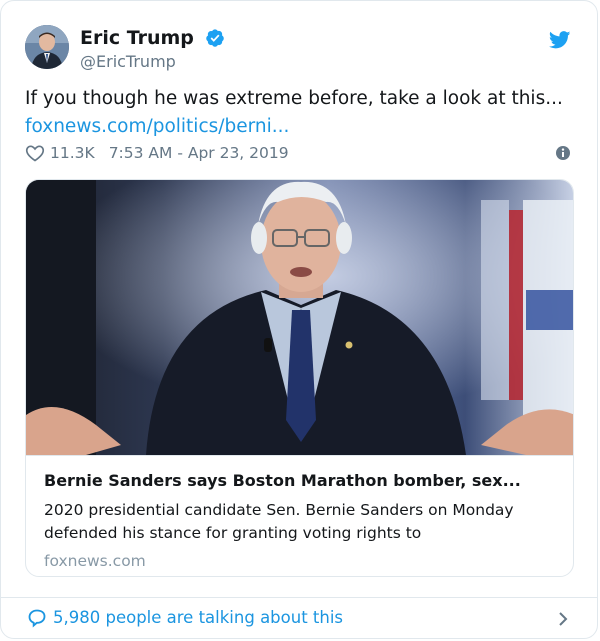 This screenshot has width=600, height=641. What do you see at coordinates (199, 153) in the screenshot?
I see `timestamp: 7:53 AM - Apr 23, 2019` at bounding box center [199, 153].